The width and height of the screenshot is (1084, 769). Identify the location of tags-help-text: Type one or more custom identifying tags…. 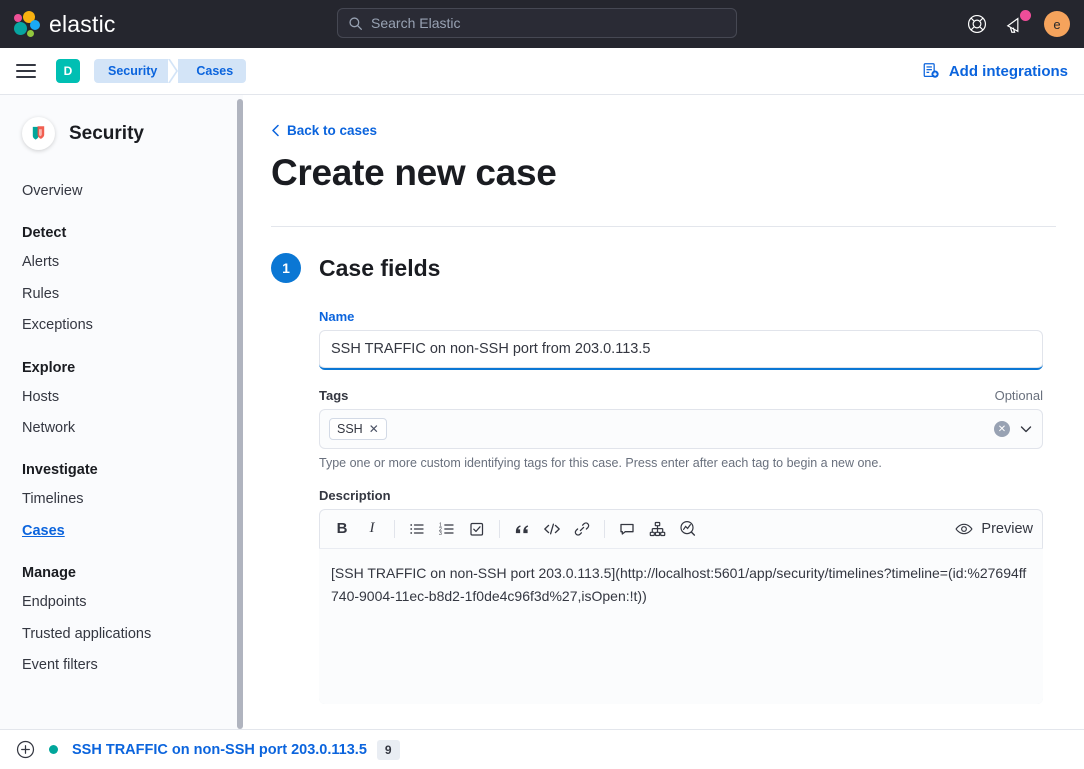
(600, 463).